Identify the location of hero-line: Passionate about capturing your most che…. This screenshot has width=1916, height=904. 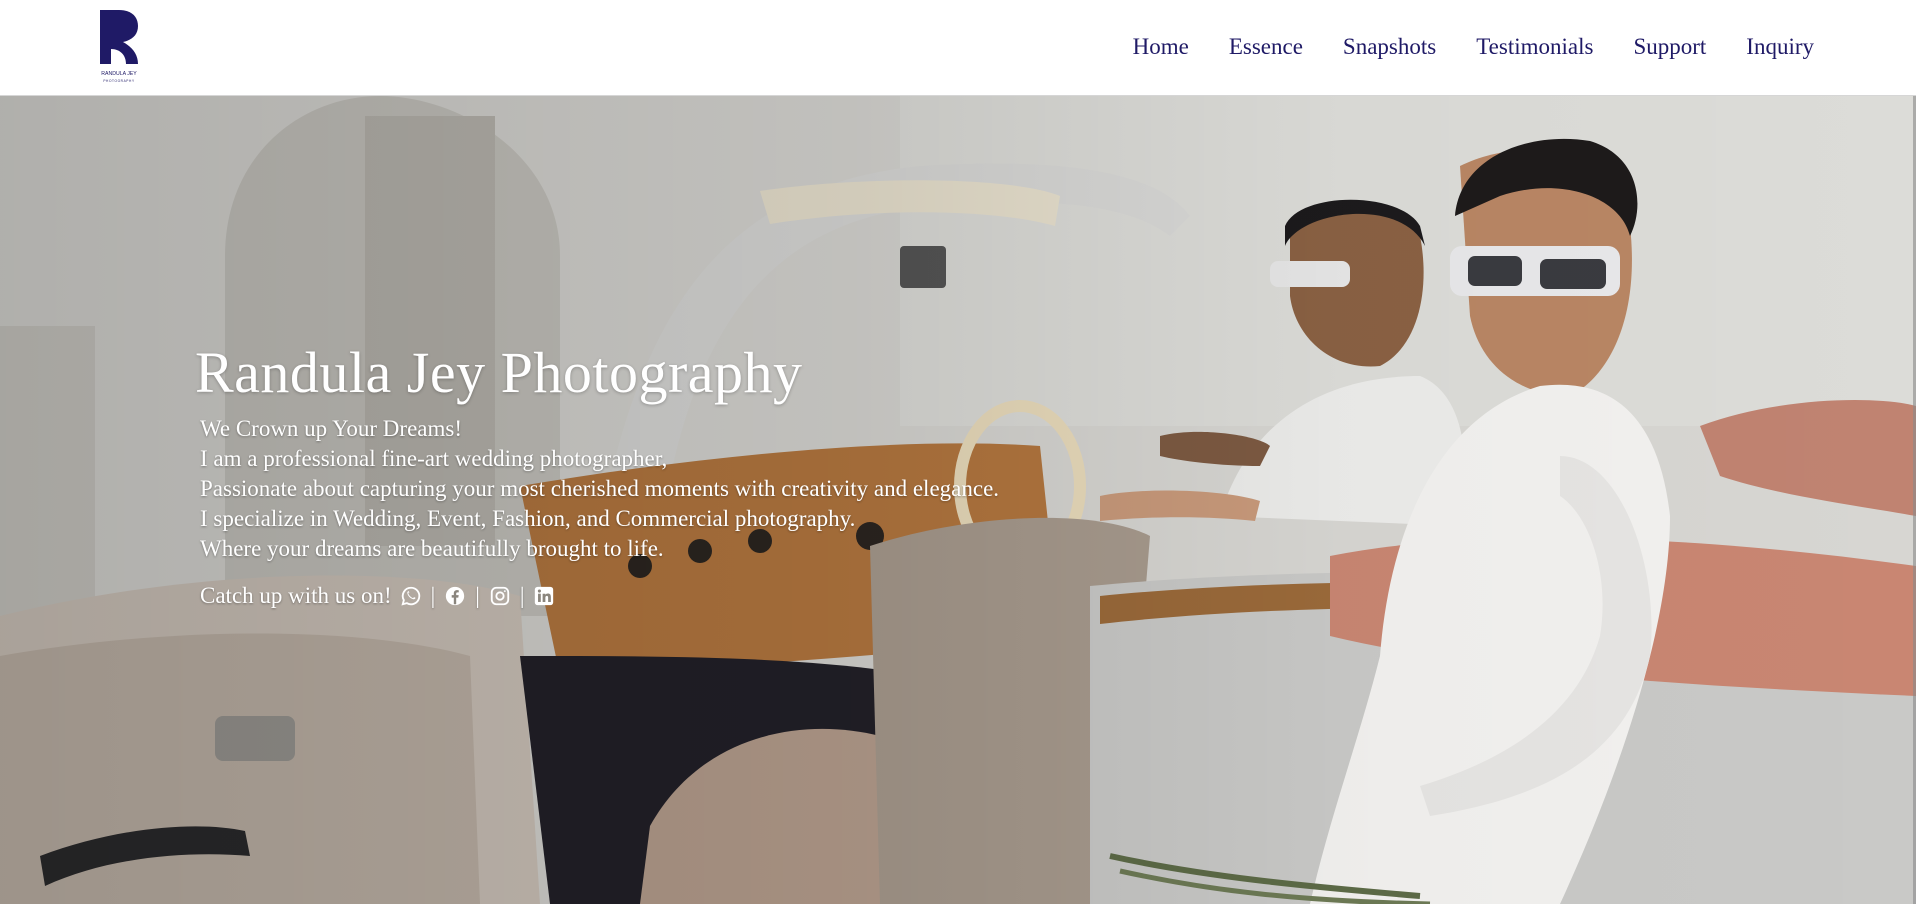
(600, 488).